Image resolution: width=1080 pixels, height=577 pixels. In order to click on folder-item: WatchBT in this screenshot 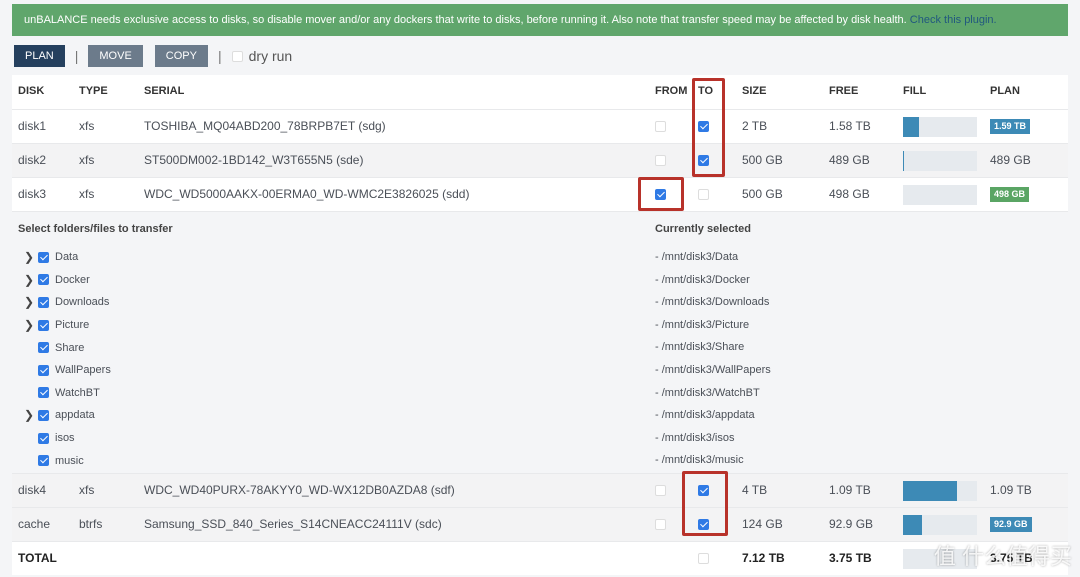, I will do `click(67, 393)`.